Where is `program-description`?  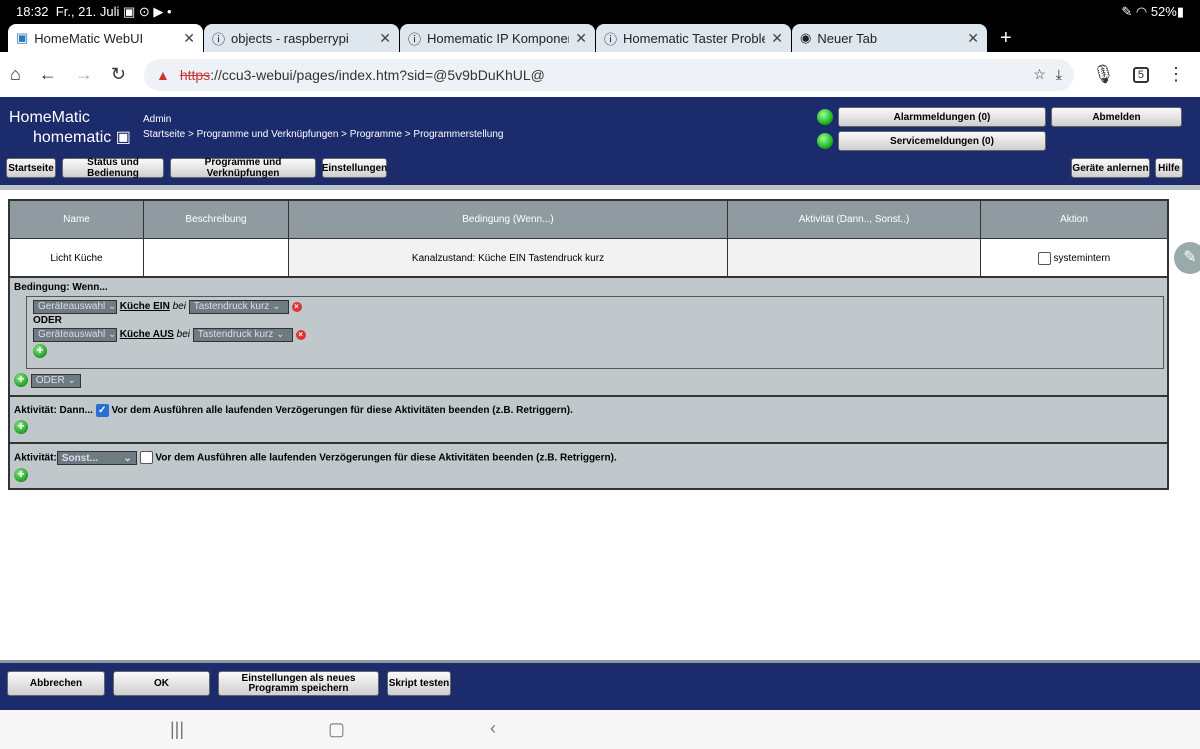 program-description is located at coordinates (216, 257).